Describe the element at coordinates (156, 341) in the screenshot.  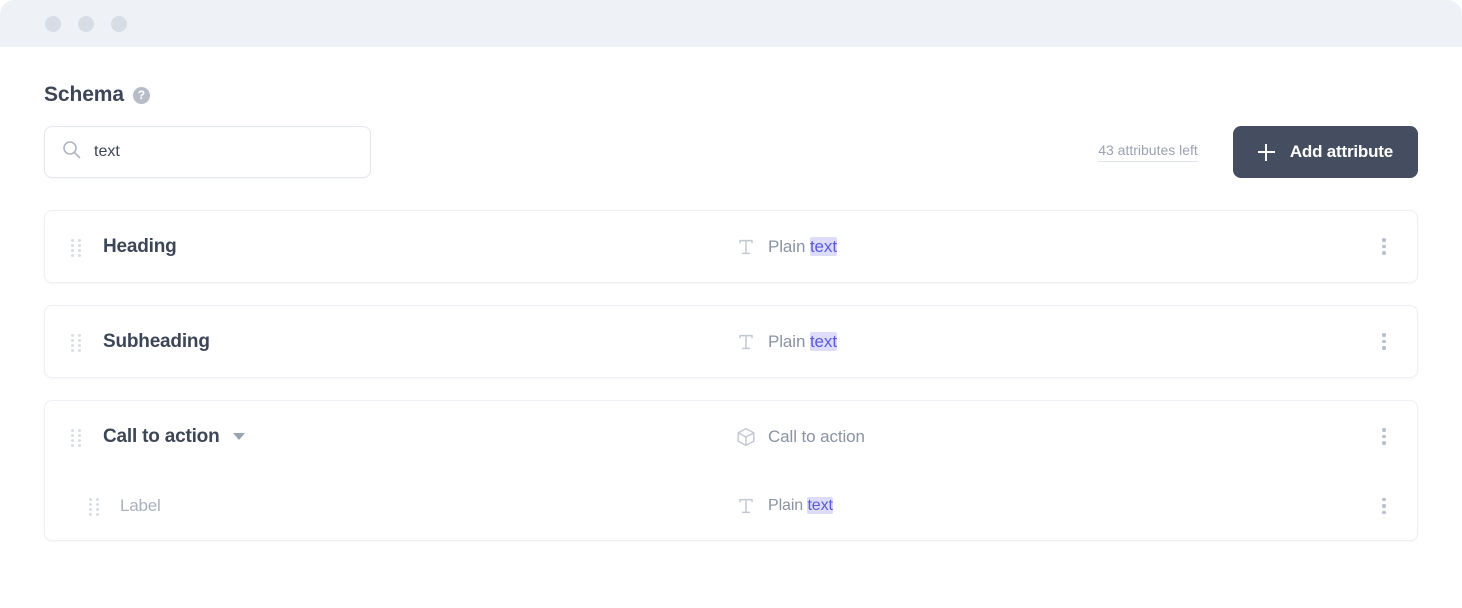
I see `attribute-name: Subheading` at that location.